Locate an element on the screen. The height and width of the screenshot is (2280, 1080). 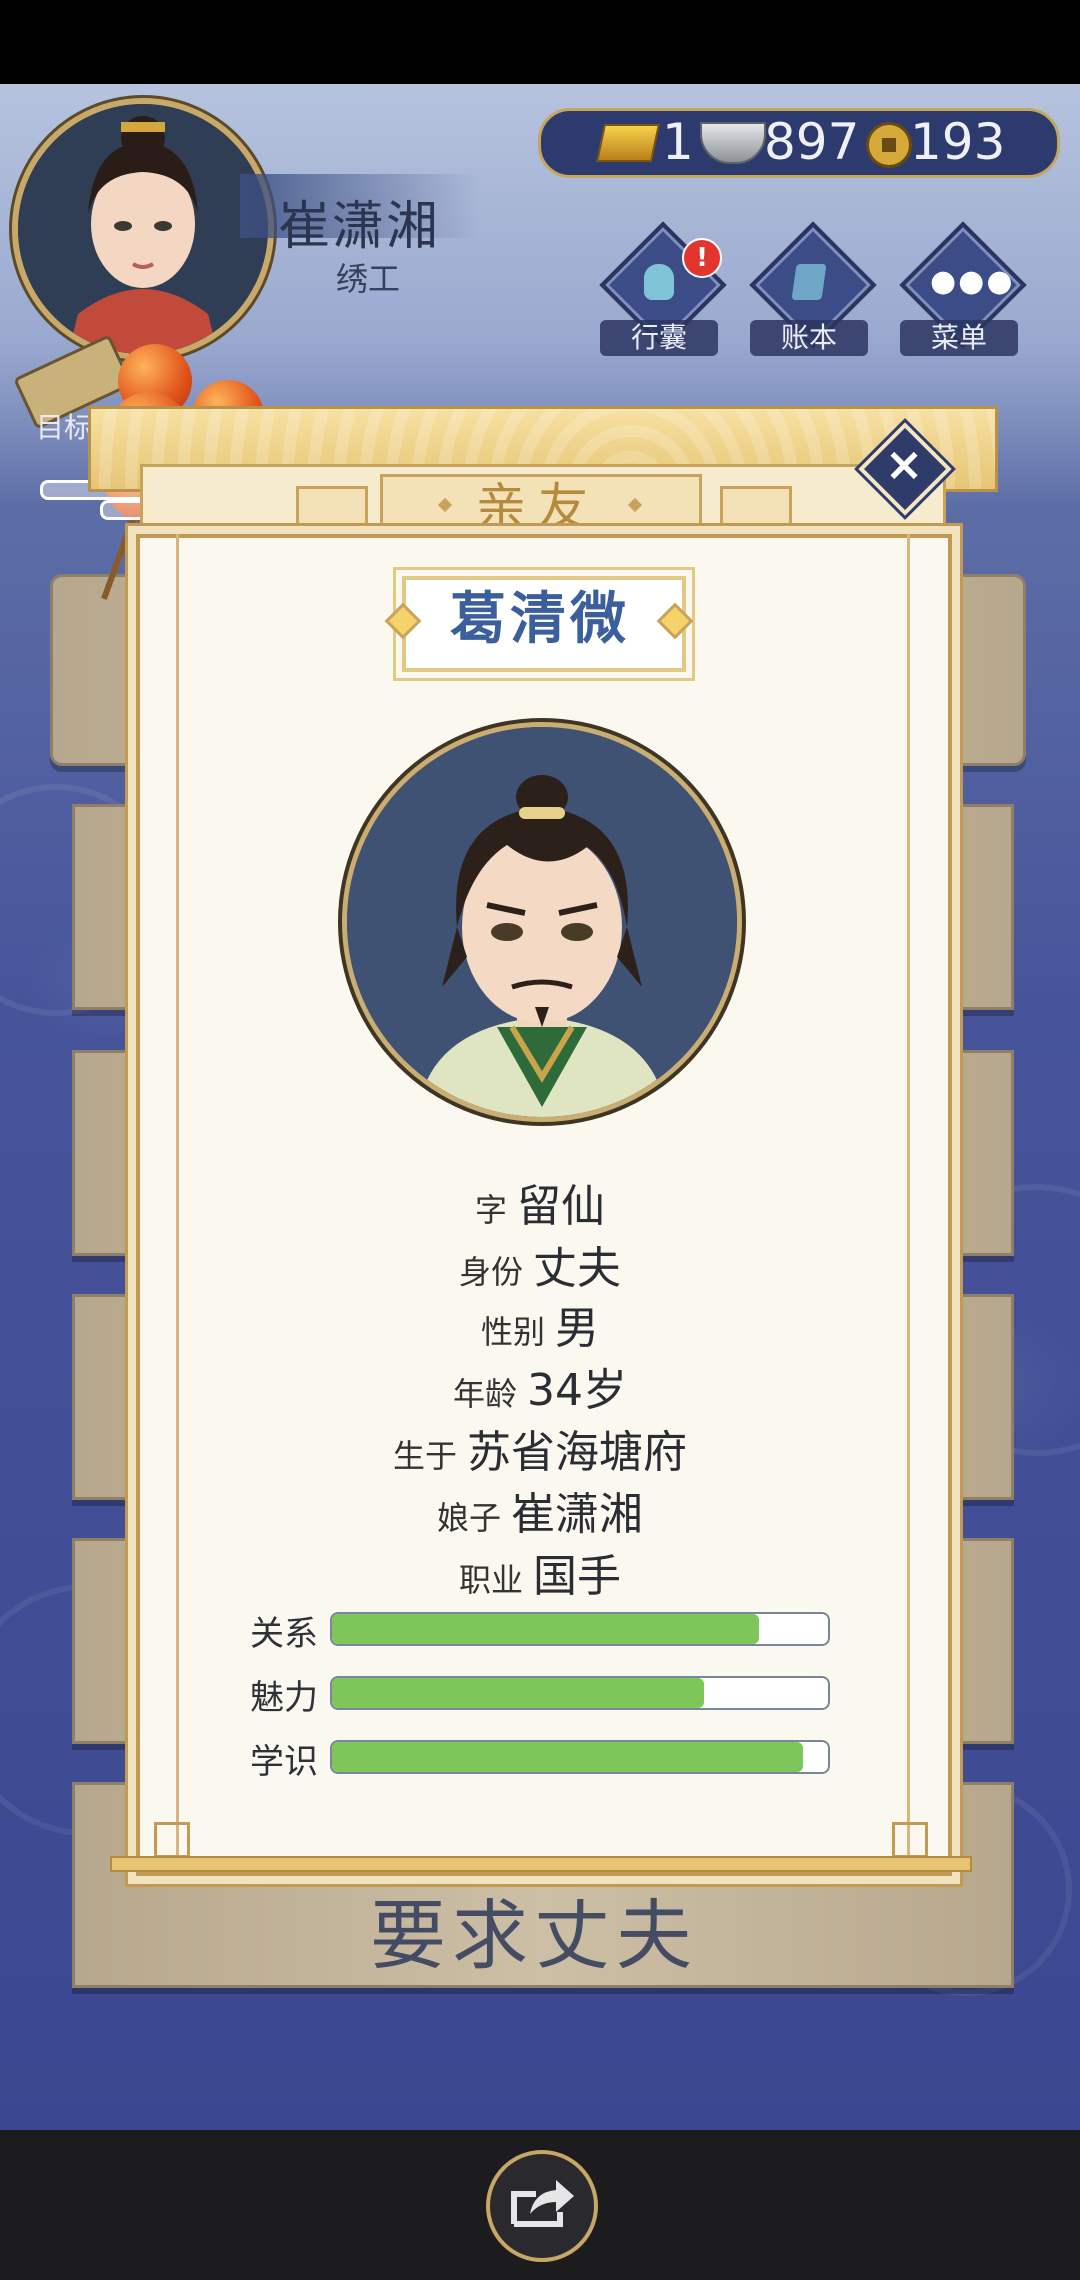
info-value: 国手 is located at coordinates (577, 1576).